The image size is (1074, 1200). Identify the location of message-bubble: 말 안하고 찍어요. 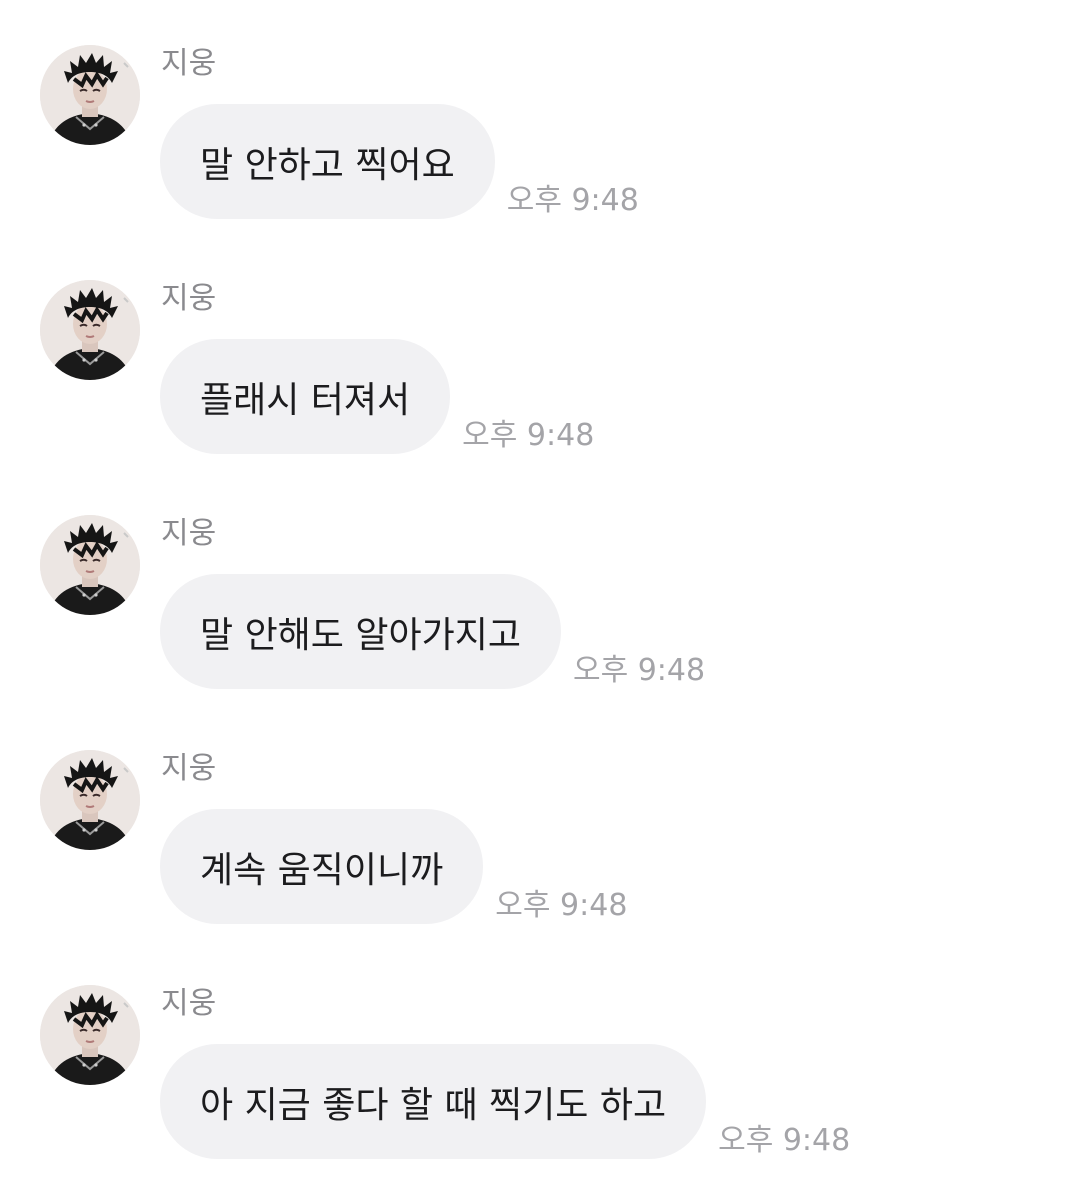
(327, 161).